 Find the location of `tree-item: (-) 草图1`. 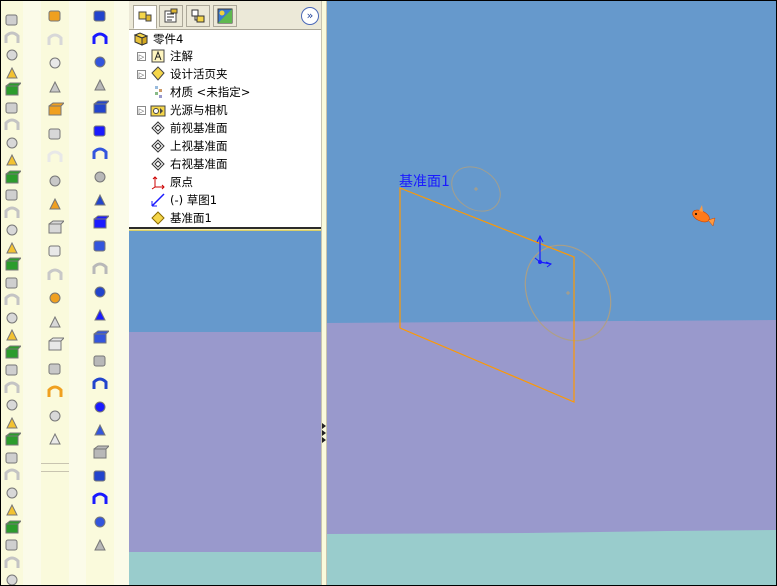

tree-item: (-) 草图1 is located at coordinates (183, 200).